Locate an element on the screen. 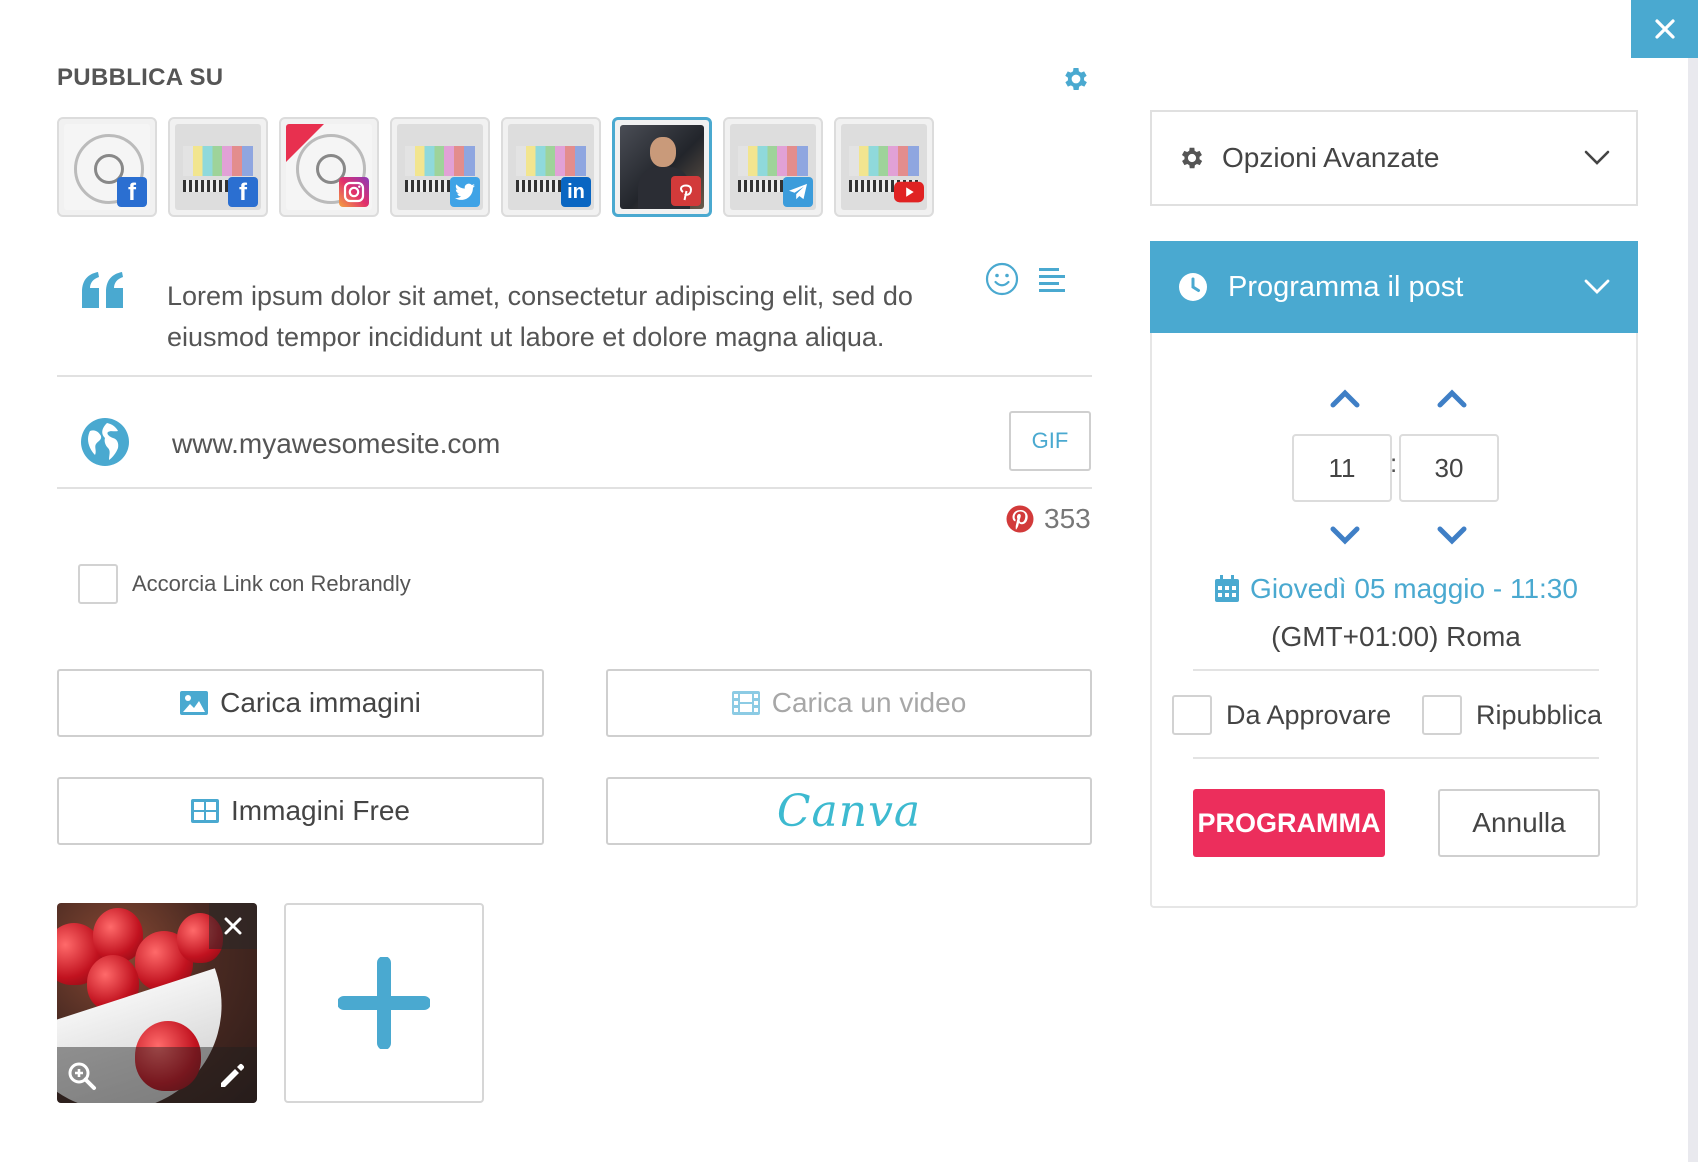  globe-icon is located at coordinates (105, 442).